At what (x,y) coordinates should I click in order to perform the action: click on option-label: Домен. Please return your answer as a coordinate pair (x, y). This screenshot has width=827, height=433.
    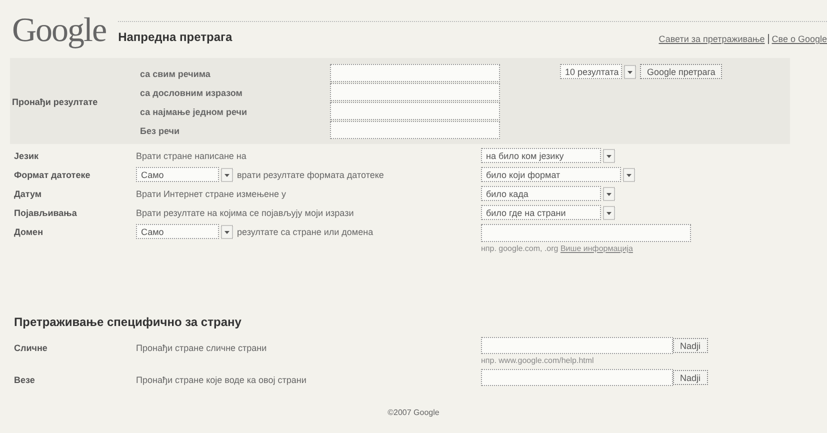
    Looking at the image, I should click on (29, 232).